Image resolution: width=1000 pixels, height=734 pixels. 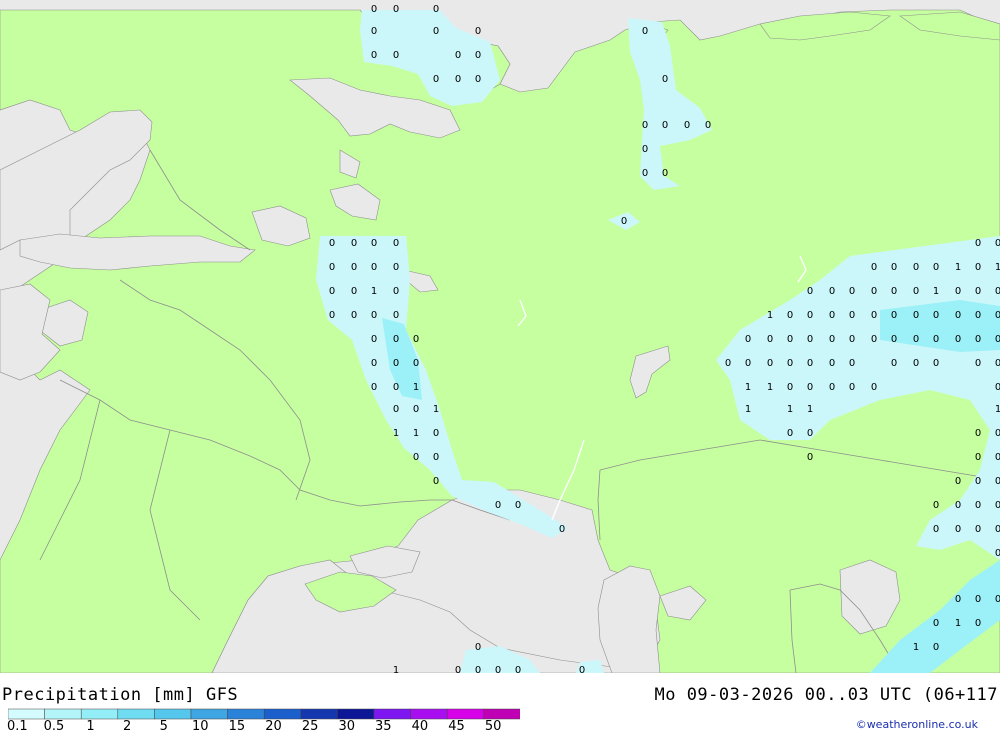 I want to click on color-scale-tick-label: 0.5, so click(x=54, y=726).